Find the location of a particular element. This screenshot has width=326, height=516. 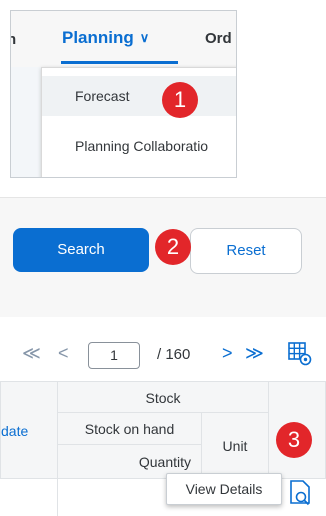

menu-item-planning-collaboration-label: Planning Collaboratio is located at coordinates (142, 146).